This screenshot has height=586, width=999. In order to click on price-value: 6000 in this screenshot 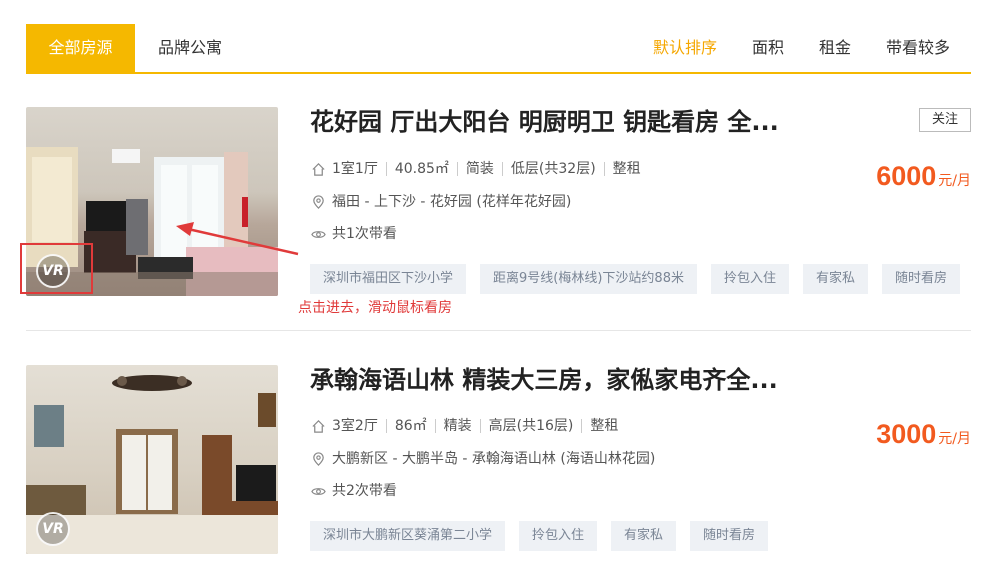, I will do `click(906, 176)`.